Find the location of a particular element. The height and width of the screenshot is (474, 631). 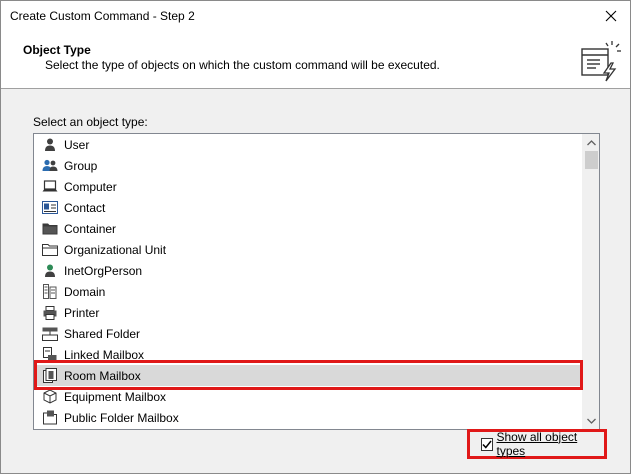

list-item-linked-mailbox: Linked Mailbox is located at coordinates (309, 354).